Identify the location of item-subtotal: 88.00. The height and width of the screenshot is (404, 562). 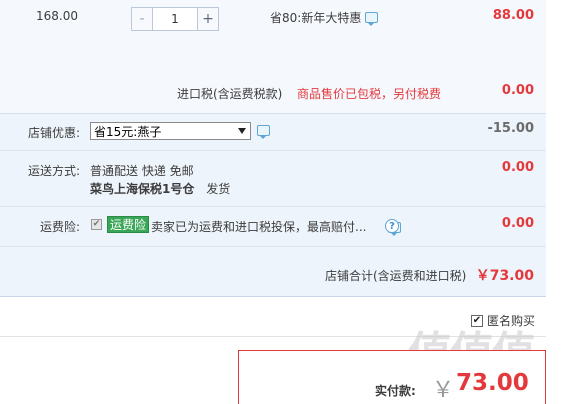
(513, 15).